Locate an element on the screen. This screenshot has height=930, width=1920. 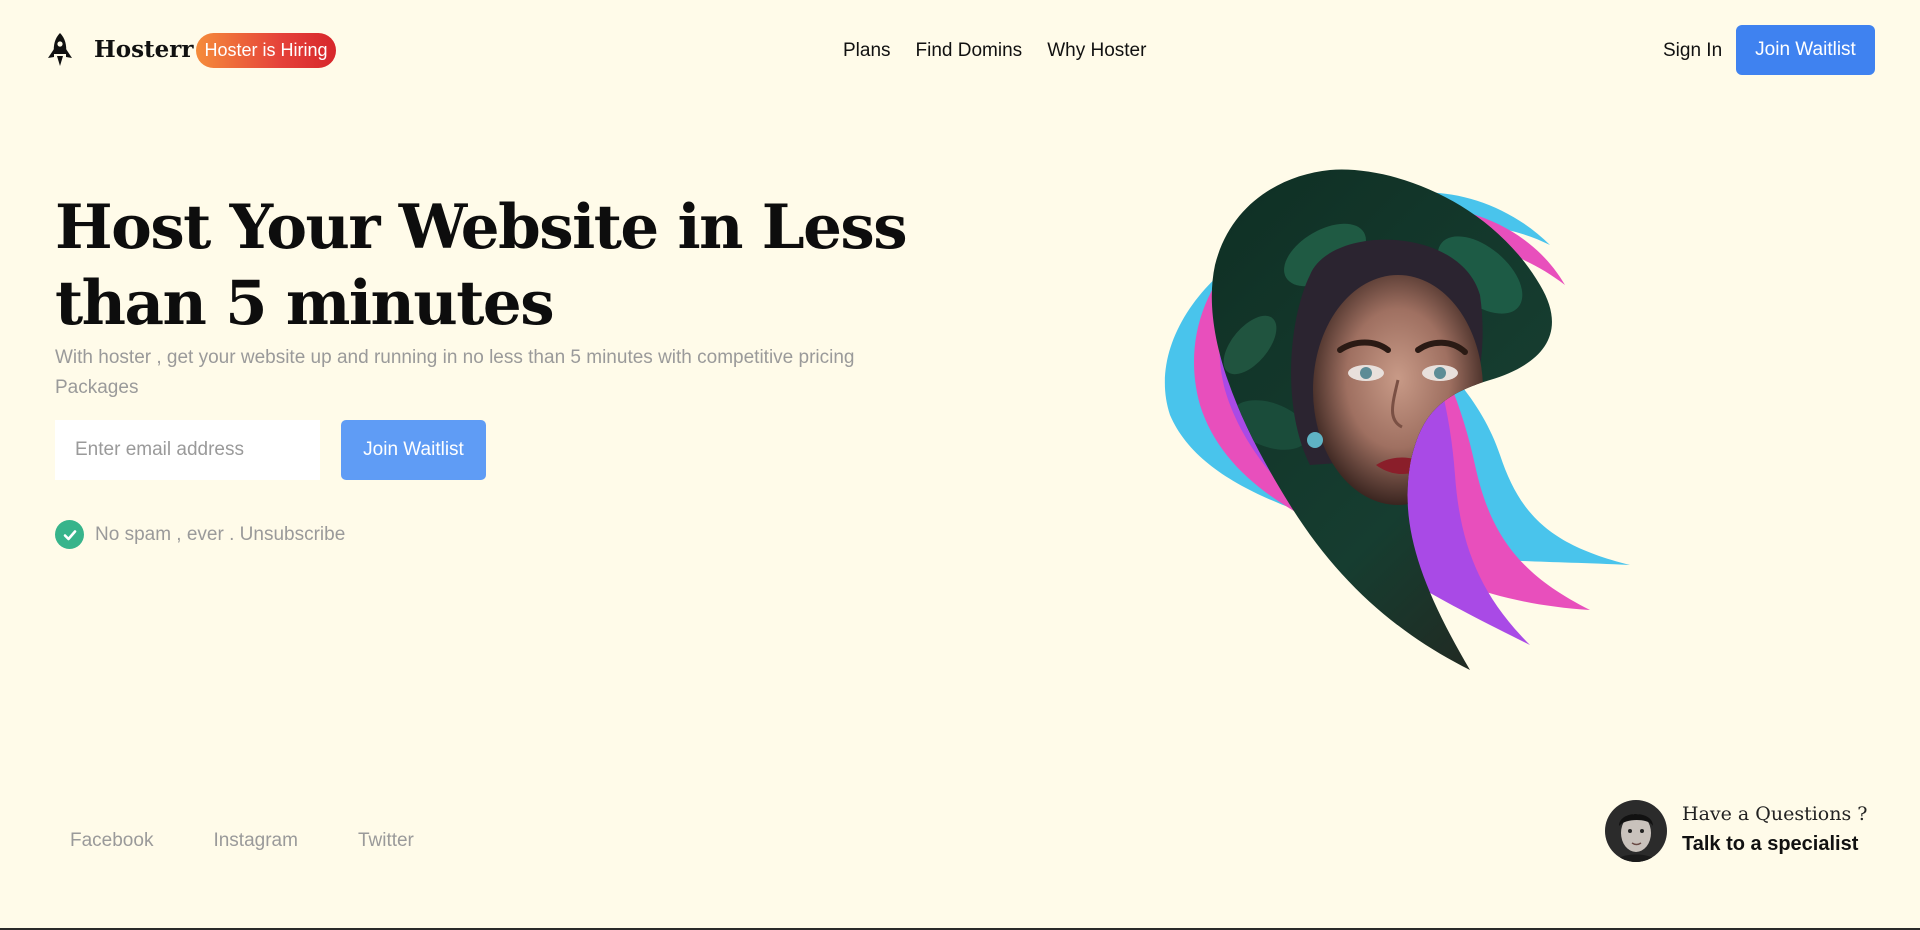
nav-item-why-hoster: Why Hoster is located at coordinates (1096, 51).